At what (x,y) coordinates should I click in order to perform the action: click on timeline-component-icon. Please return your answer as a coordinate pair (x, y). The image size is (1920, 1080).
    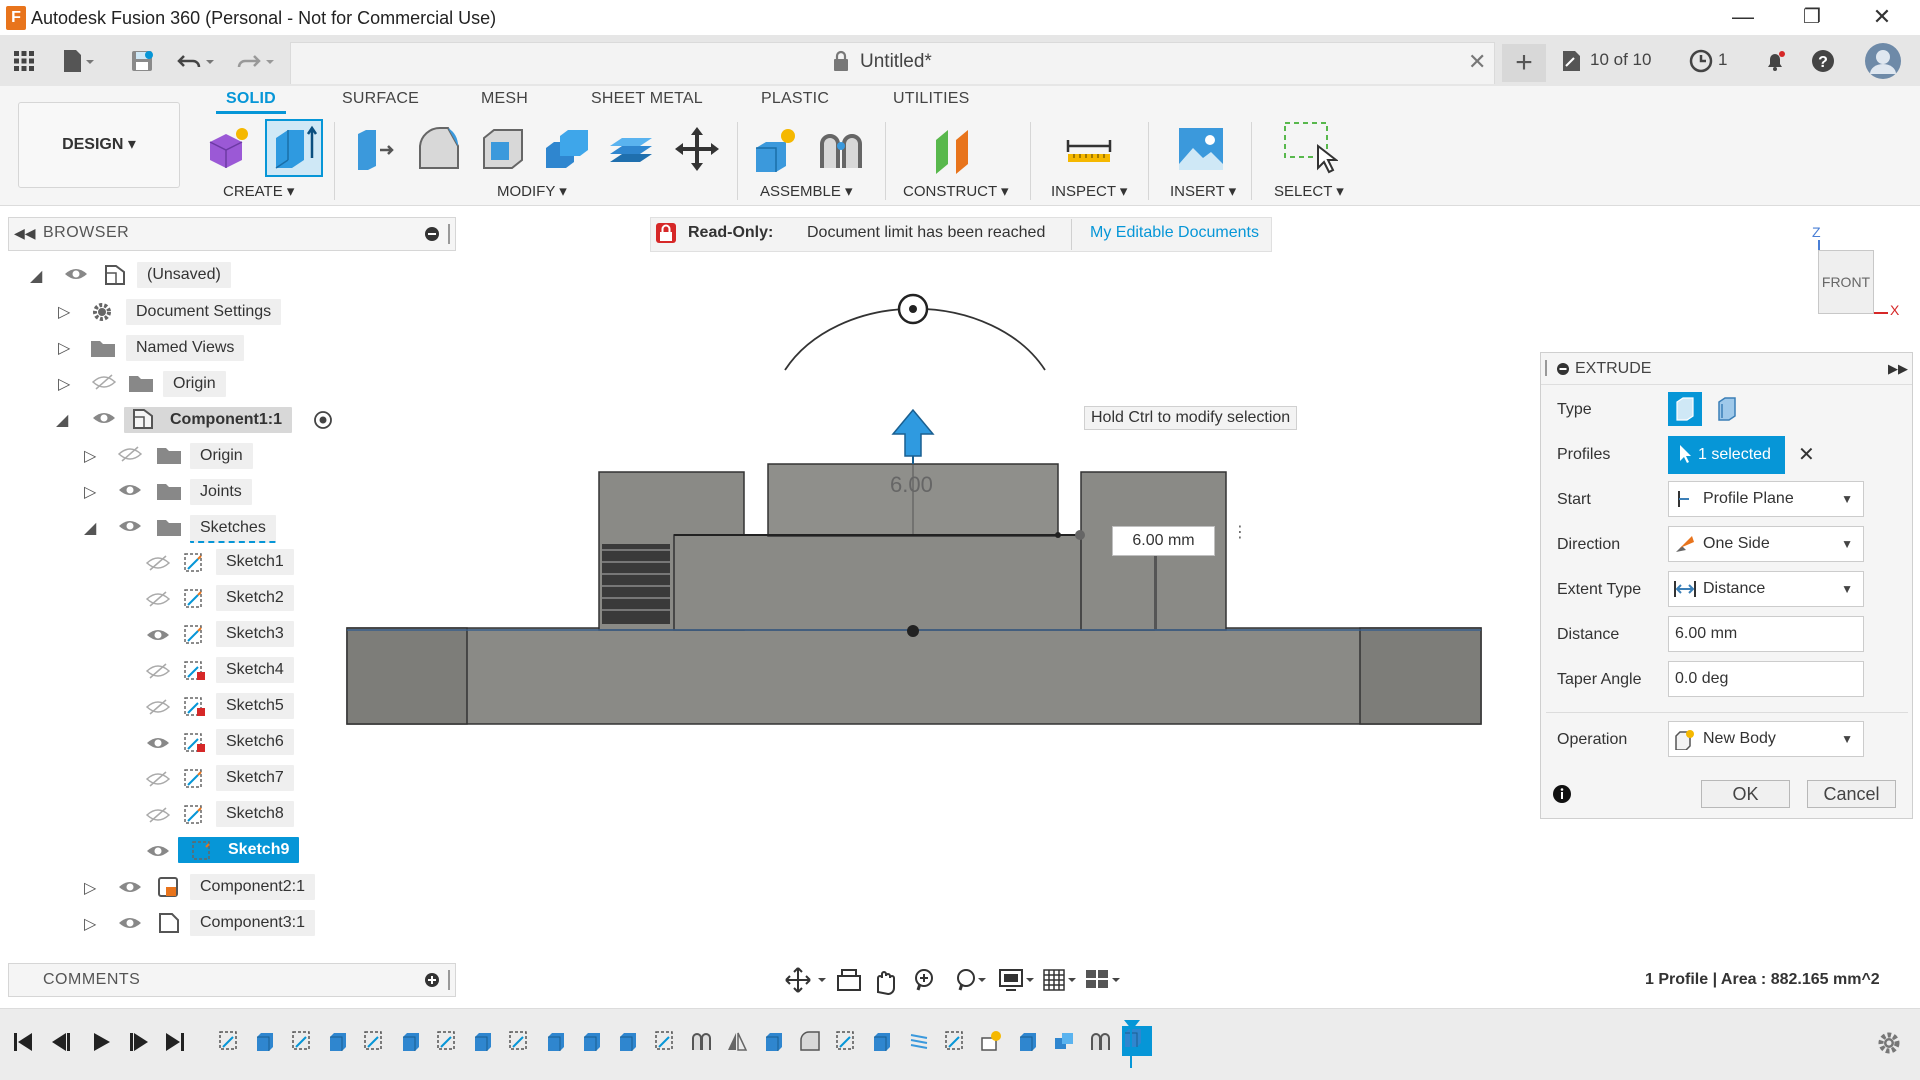
    Looking at the image, I should click on (991, 1041).